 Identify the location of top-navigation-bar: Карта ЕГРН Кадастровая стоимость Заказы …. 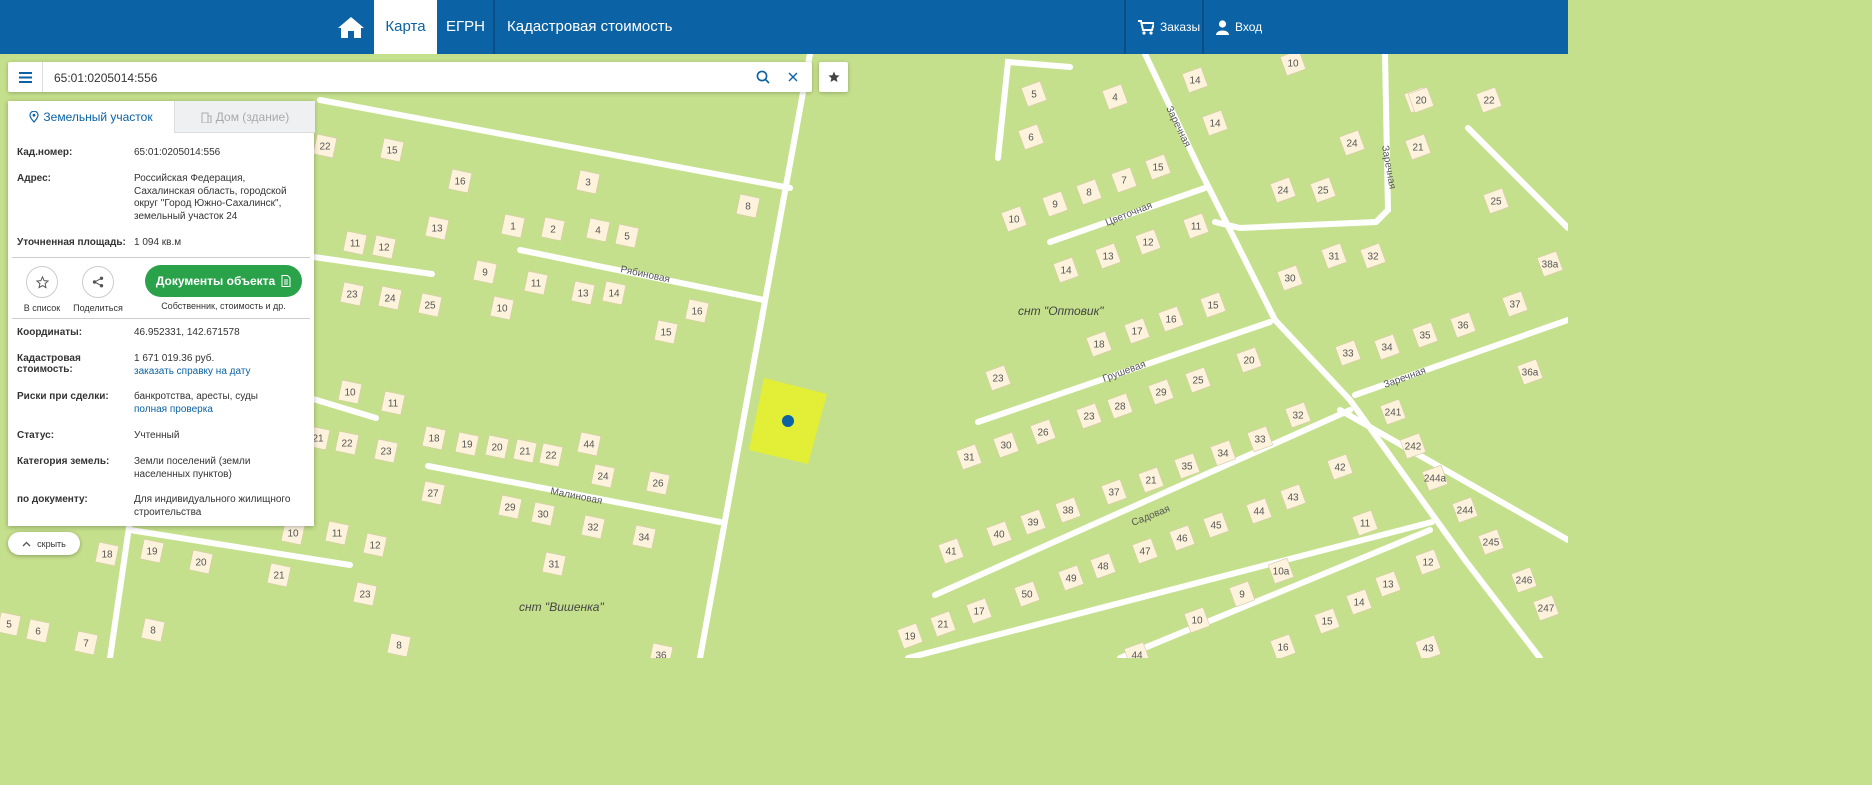
(784, 27).